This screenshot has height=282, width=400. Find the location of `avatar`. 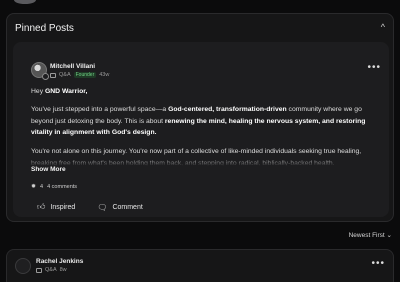

avatar is located at coordinates (23, 266).